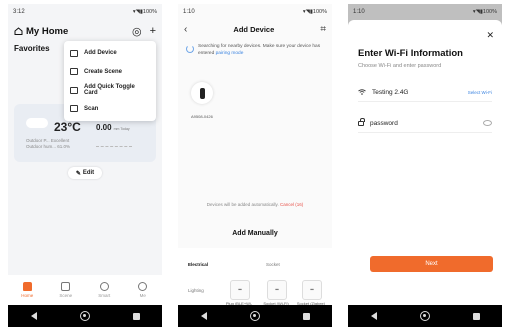  Describe the element at coordinates (410, 53) in the screenshot. I see `modal-title: Enter Wi-Fi Information` at that location.